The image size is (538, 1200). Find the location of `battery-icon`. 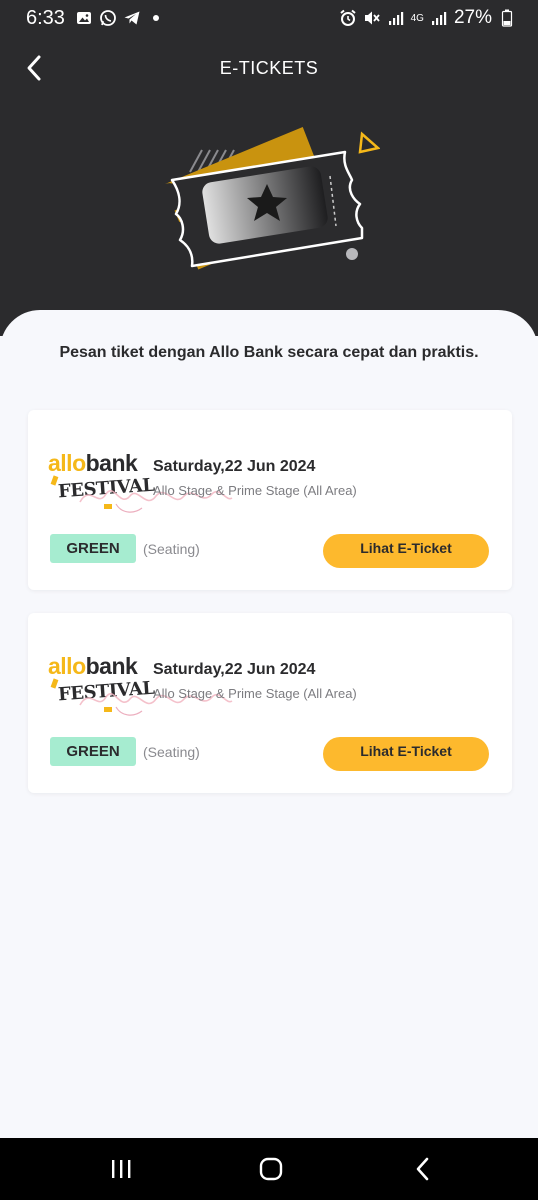

battery-icon is located at coordinates (507, 18).